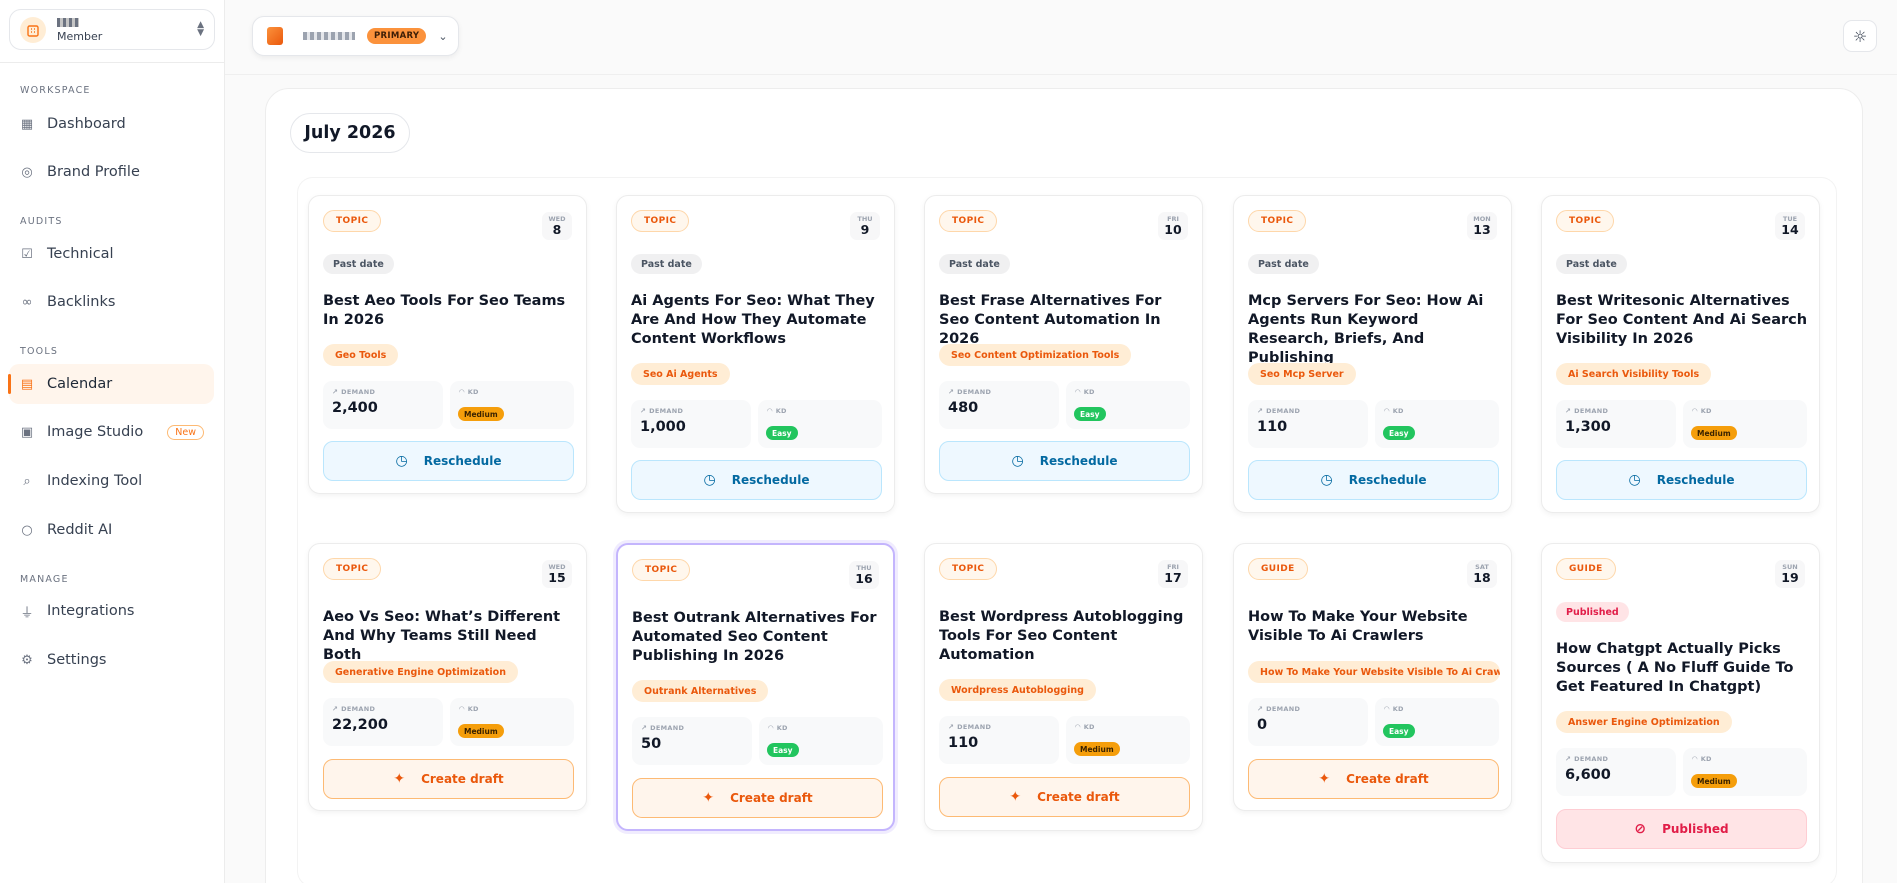 Image resolution: width=1897 pixels, height=883 pixels. Describe the element at coordinates (39, 351) in the screenshot. I see `section-label-tools: TOOLS` at that location.